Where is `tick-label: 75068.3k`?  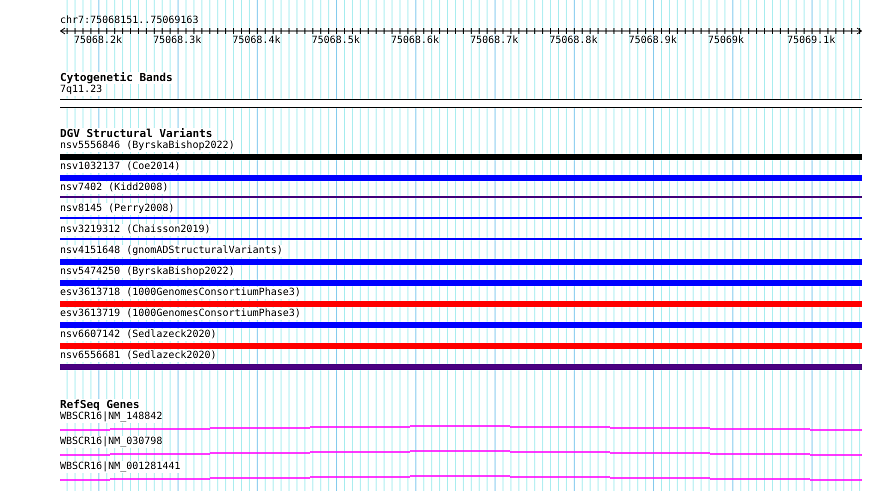 tick-label: 75068.3k is located at coordinates (177, 41).